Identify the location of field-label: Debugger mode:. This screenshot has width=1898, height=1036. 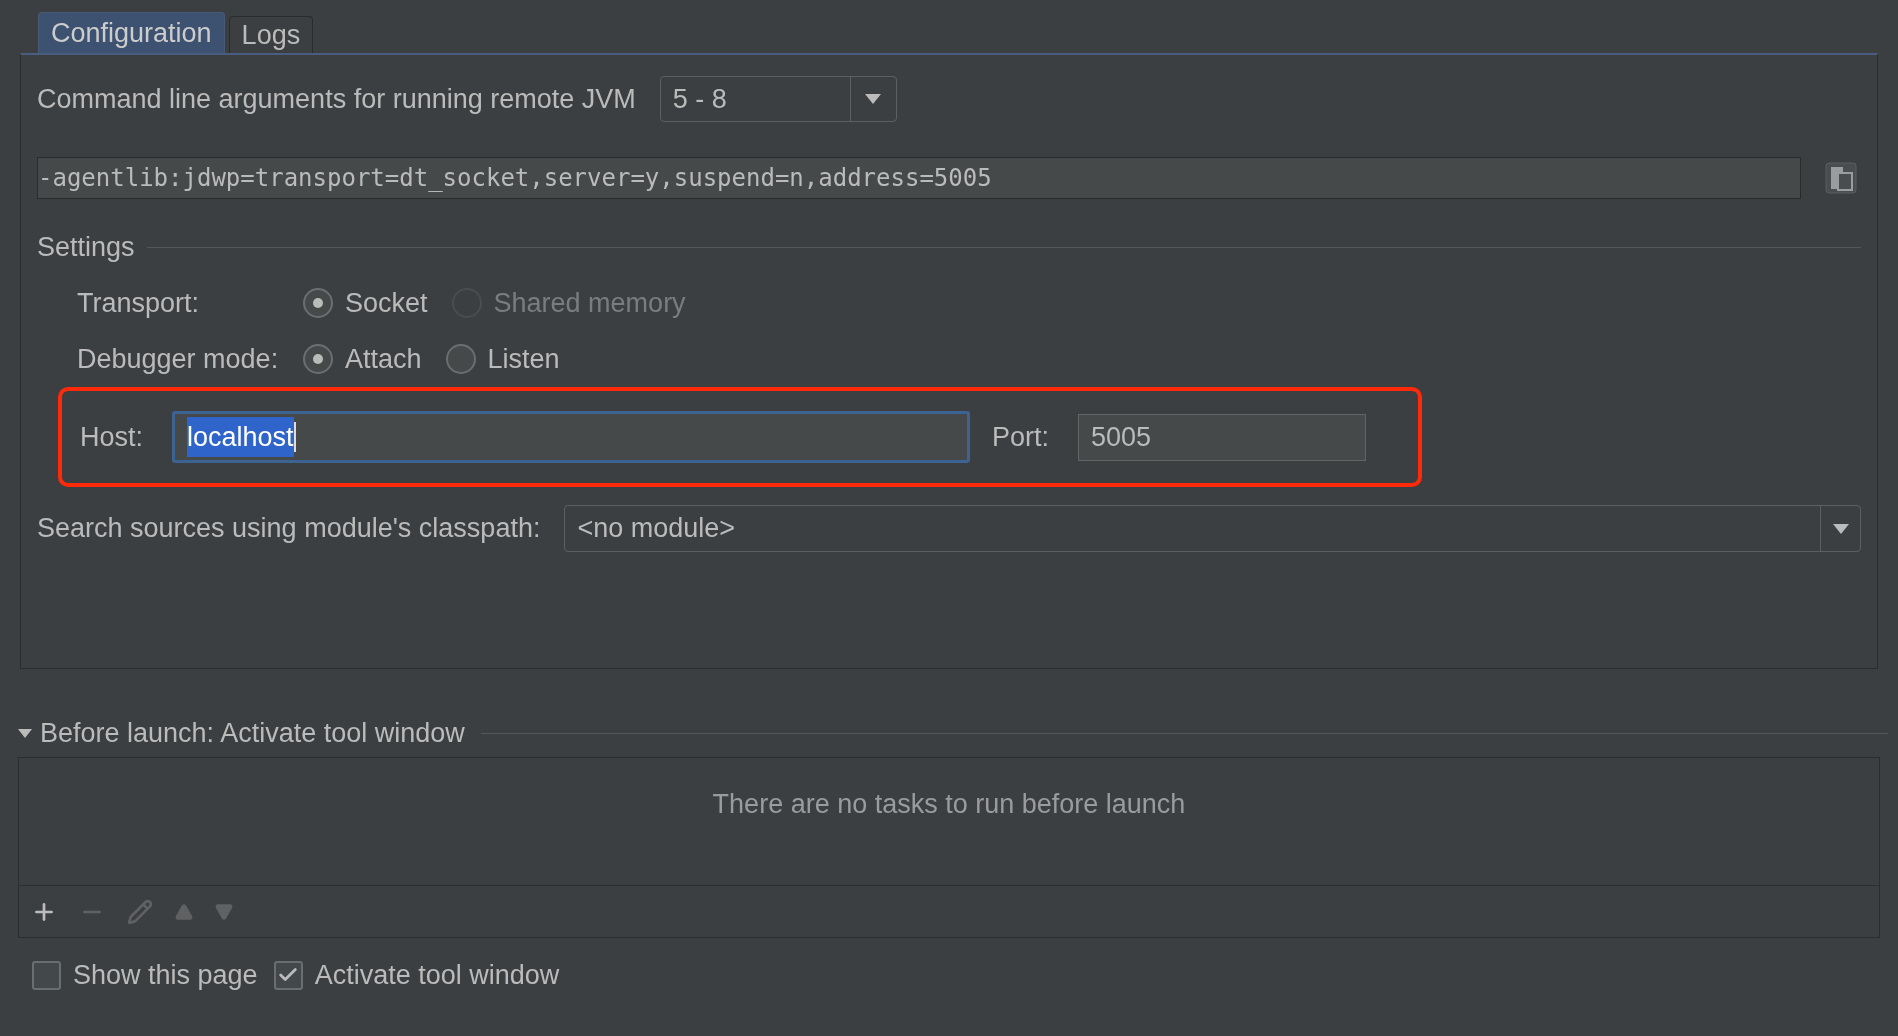
(178, 359).